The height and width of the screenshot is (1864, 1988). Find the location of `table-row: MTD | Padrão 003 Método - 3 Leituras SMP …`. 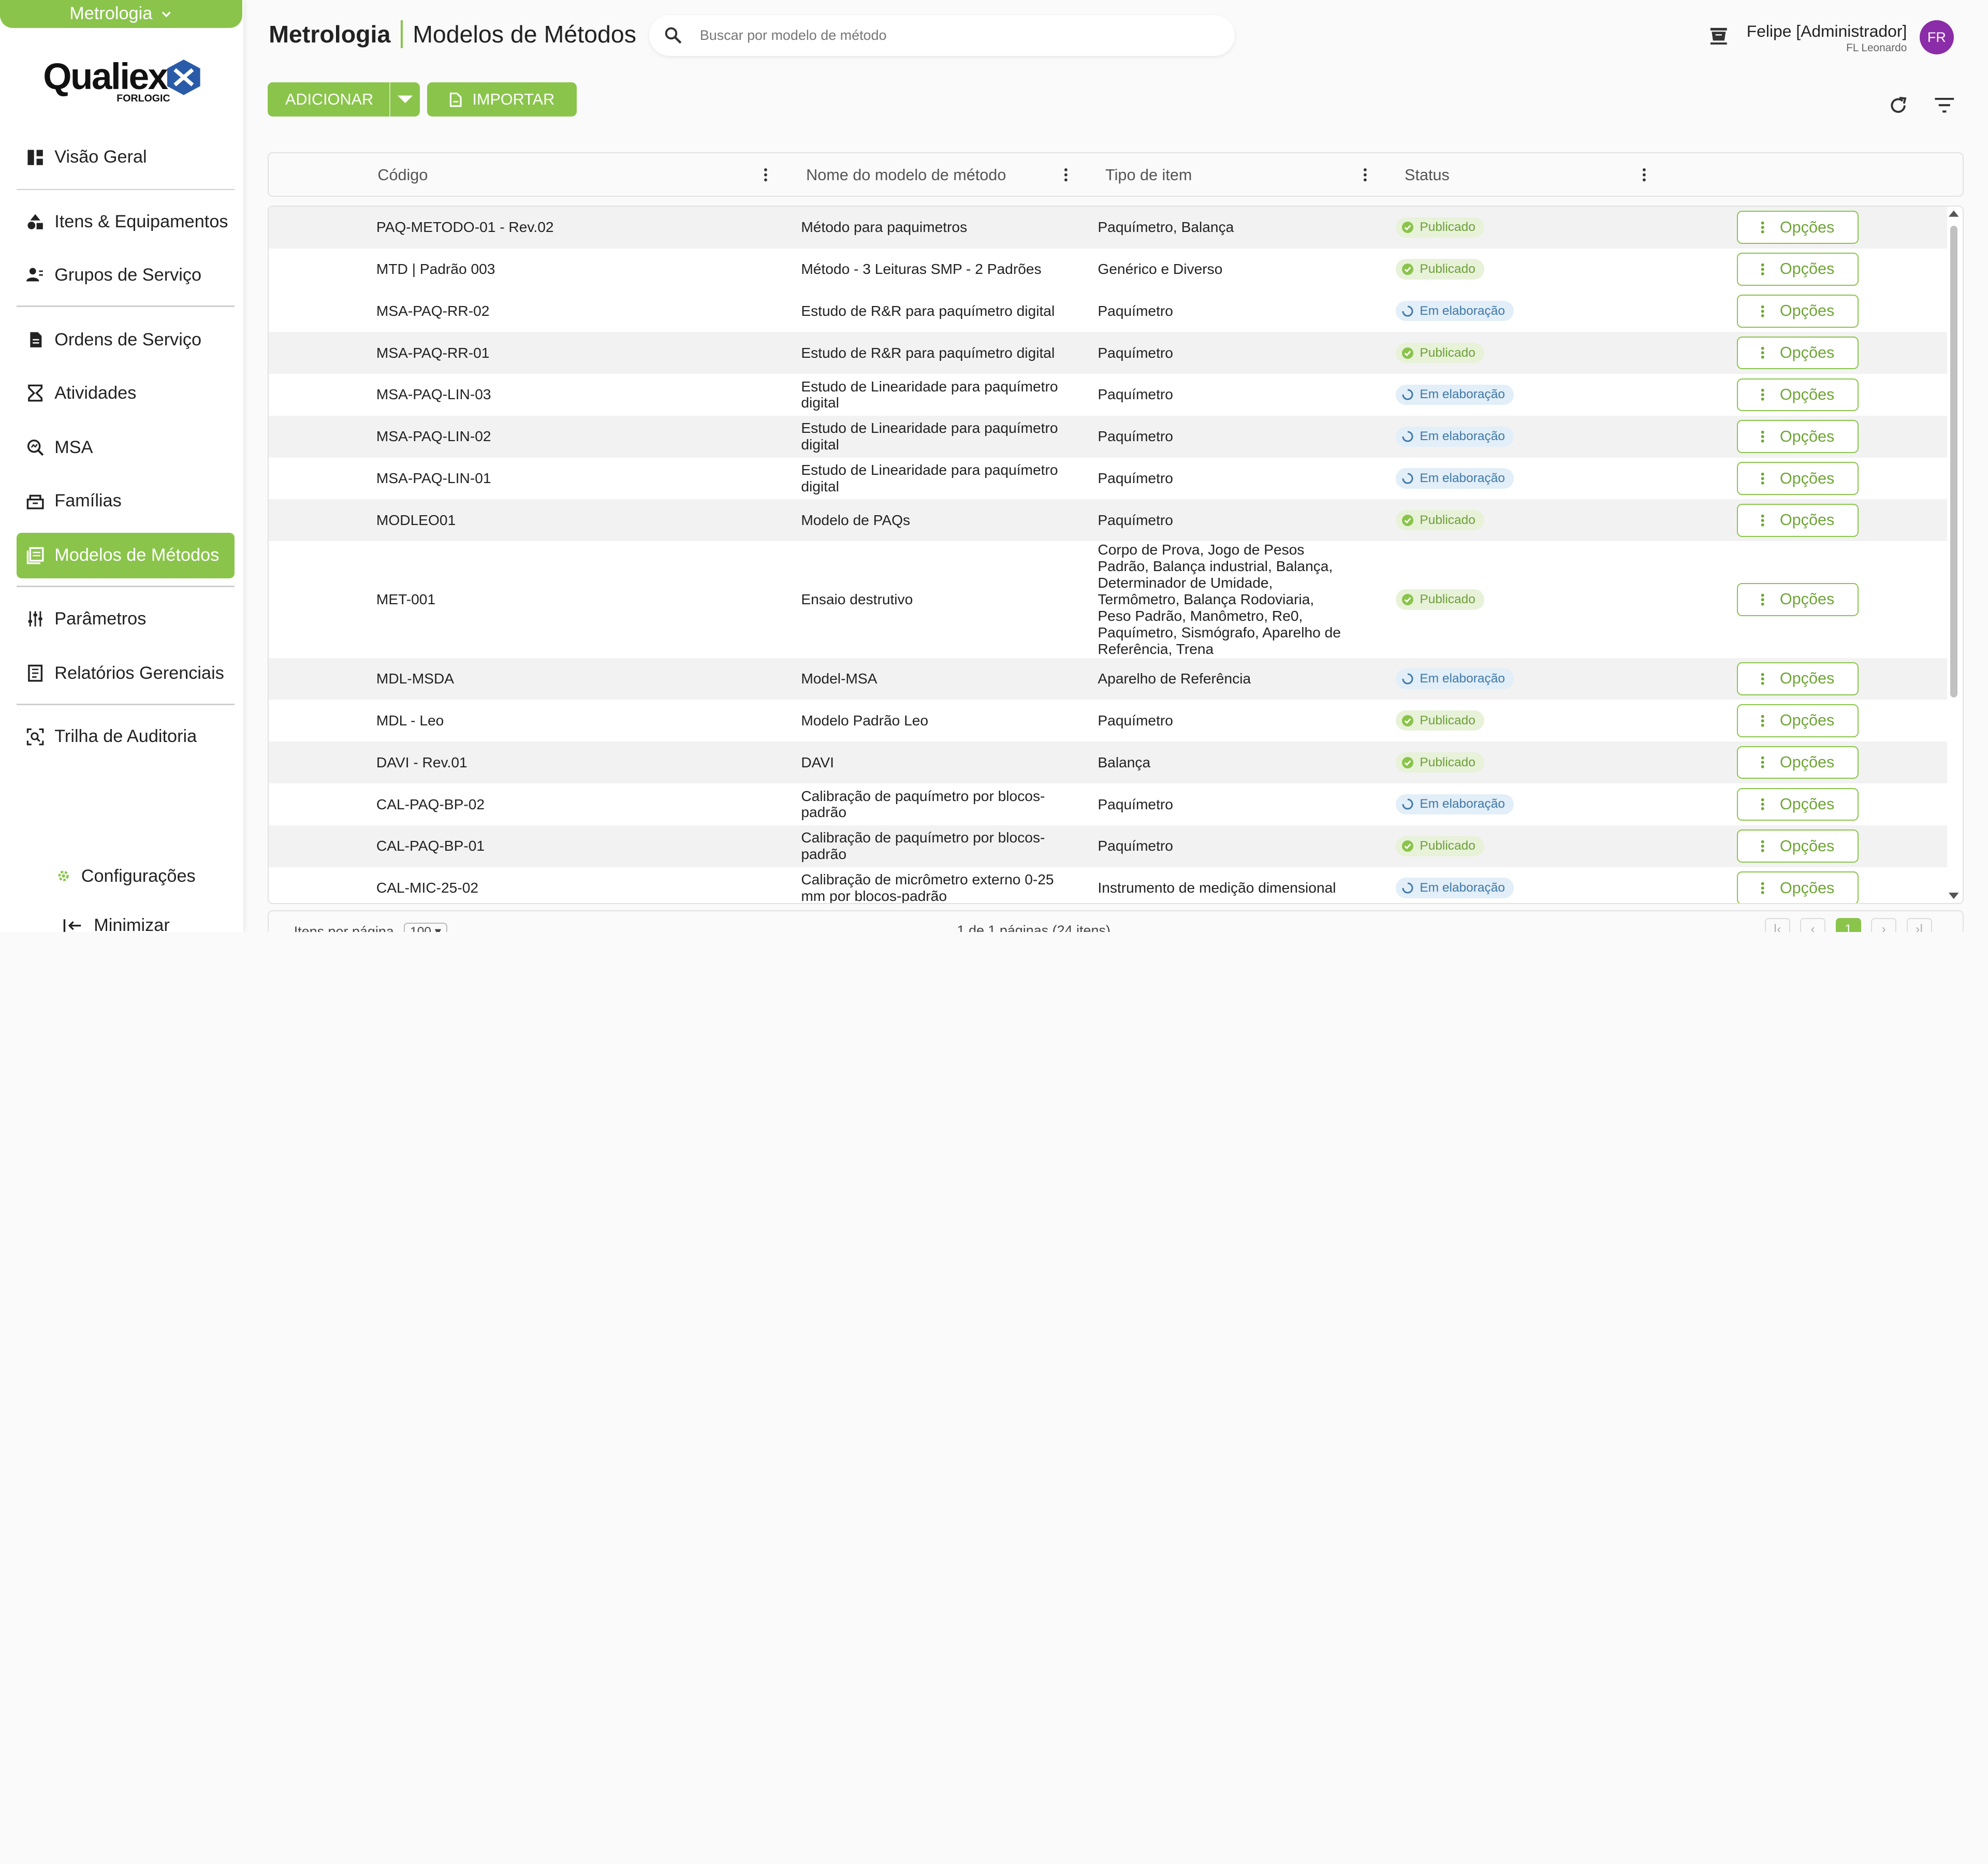

table-row: MTD | Padrão 003 Método - 3 Leituras SMP … is located at coordinates (1108, 269).